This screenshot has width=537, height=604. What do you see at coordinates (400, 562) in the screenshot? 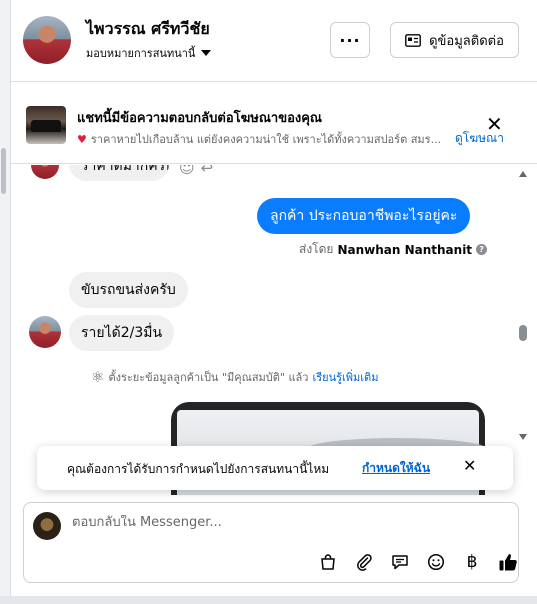
I see `saved-reply-icon` at bounding box center [400, 562].